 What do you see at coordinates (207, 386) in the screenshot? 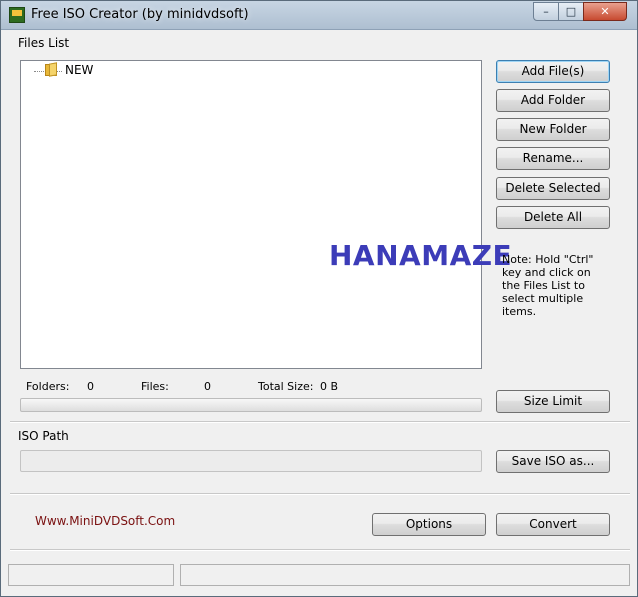
I see `files-count-value: 0` at bounding box center [207, 386].